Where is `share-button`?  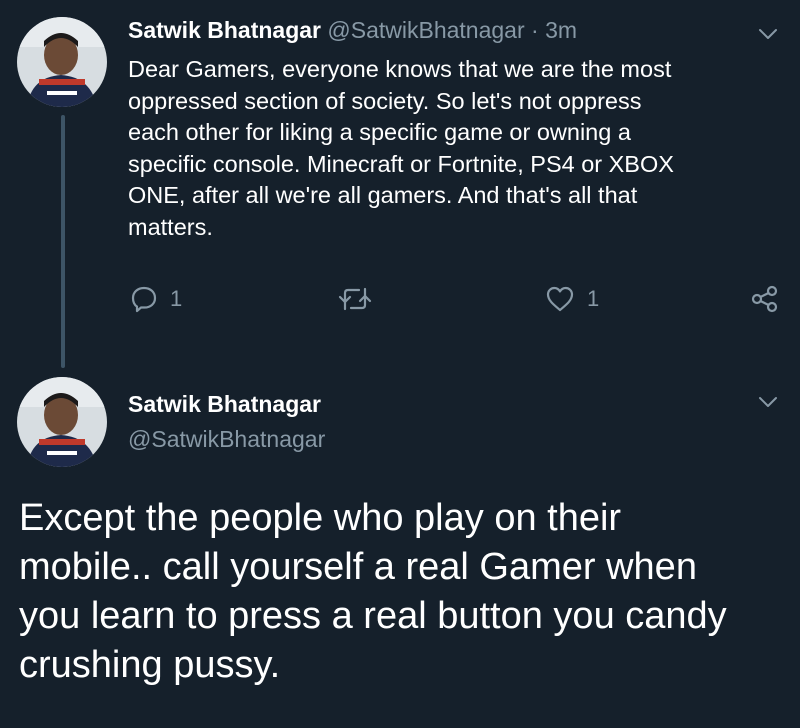
share-button is located at coordinates (765, 299).